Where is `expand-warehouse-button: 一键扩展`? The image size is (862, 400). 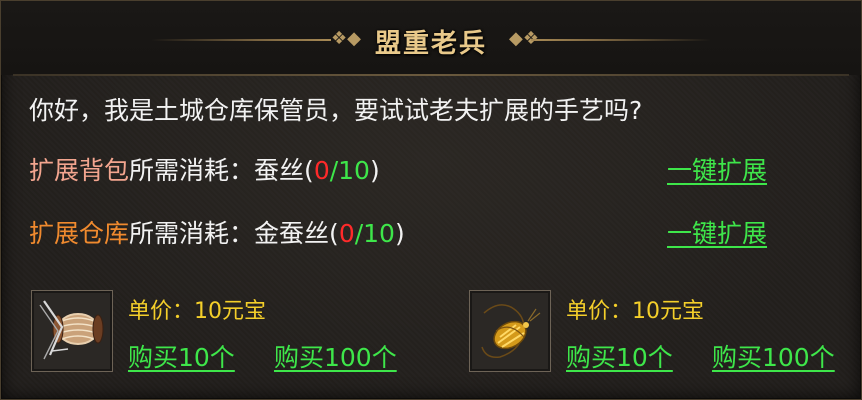
expand-warehouse-button: 一键扩展 is located at coordinates (717, 232).